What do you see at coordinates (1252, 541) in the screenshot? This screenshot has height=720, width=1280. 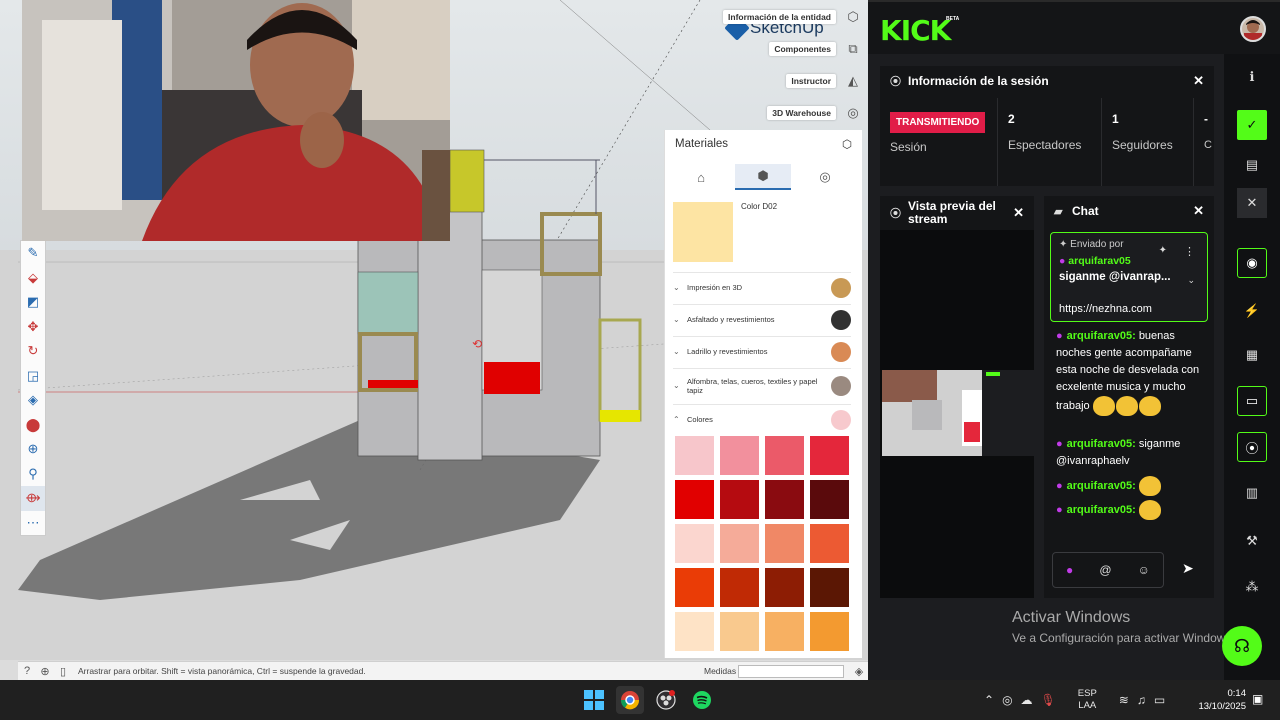 I see `wrench-icon: ⚒` at bounding box center [1252, 541].